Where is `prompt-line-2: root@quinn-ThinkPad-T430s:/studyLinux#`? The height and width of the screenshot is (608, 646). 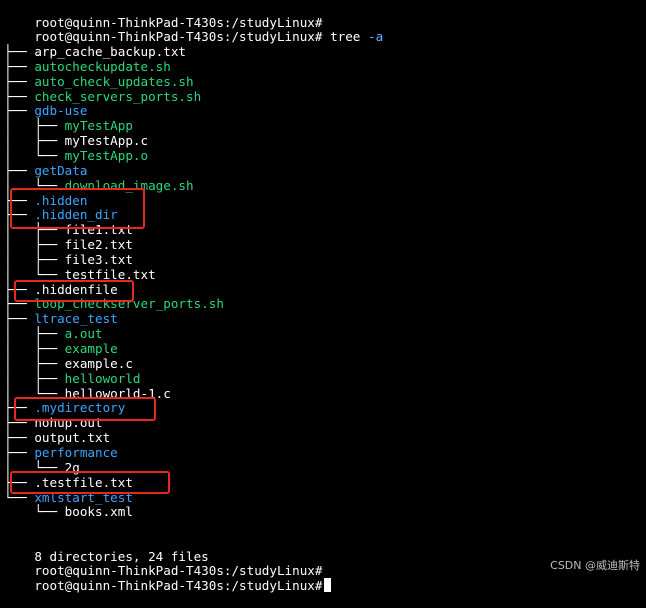
prompt-line-2: root@quinn-ThinkPad-T430s:/studyLinux# is located at coordinates (163, 563).